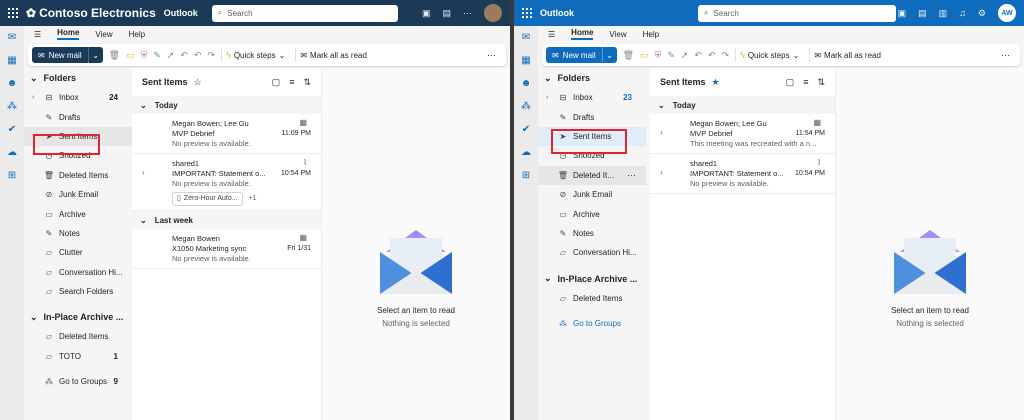 This screenshot has height=420, width=1024. What do you see at coordinates (716, 82) in the screenshot?
I see `favorite-star-icon: ★` at bounding box center [716, 82].